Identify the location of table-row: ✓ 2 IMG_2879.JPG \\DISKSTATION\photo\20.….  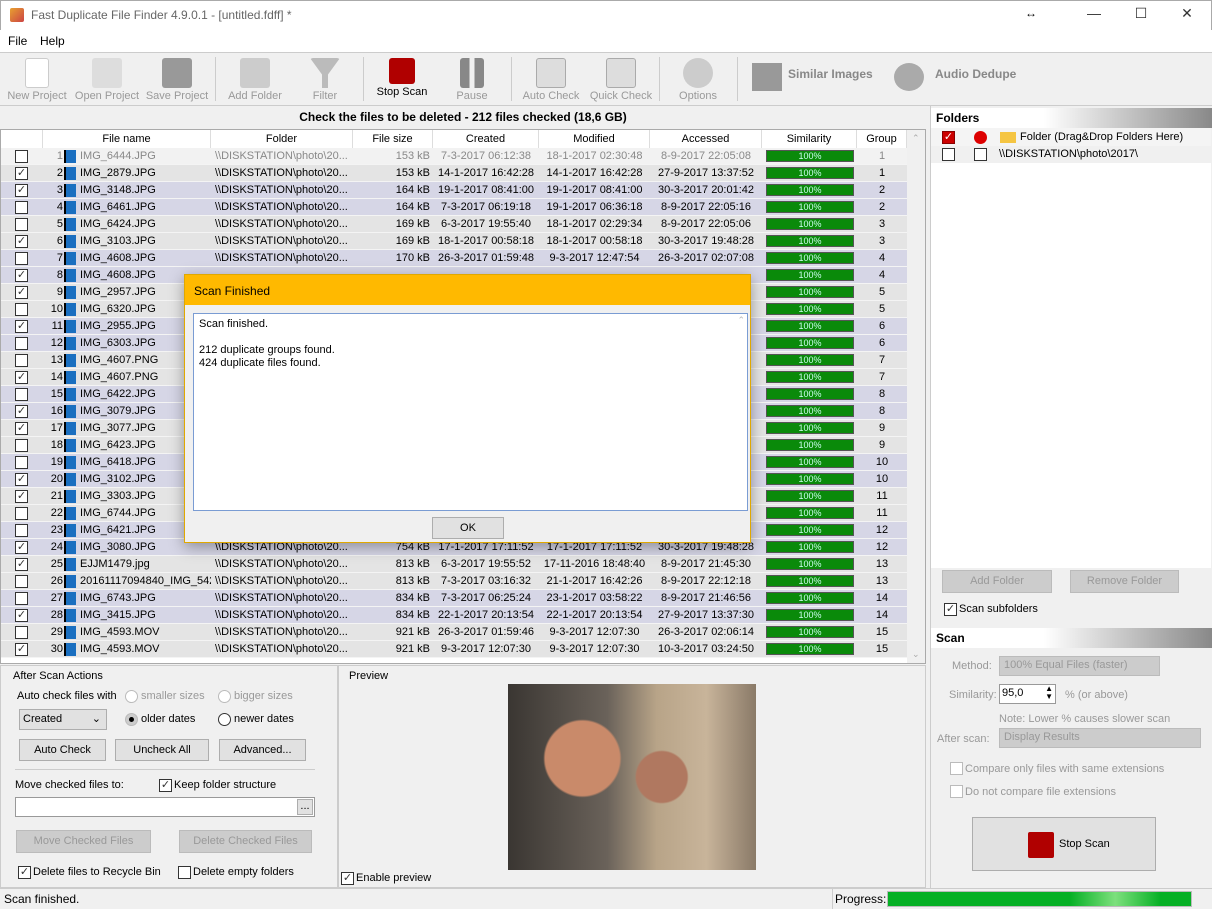
(454, 173).